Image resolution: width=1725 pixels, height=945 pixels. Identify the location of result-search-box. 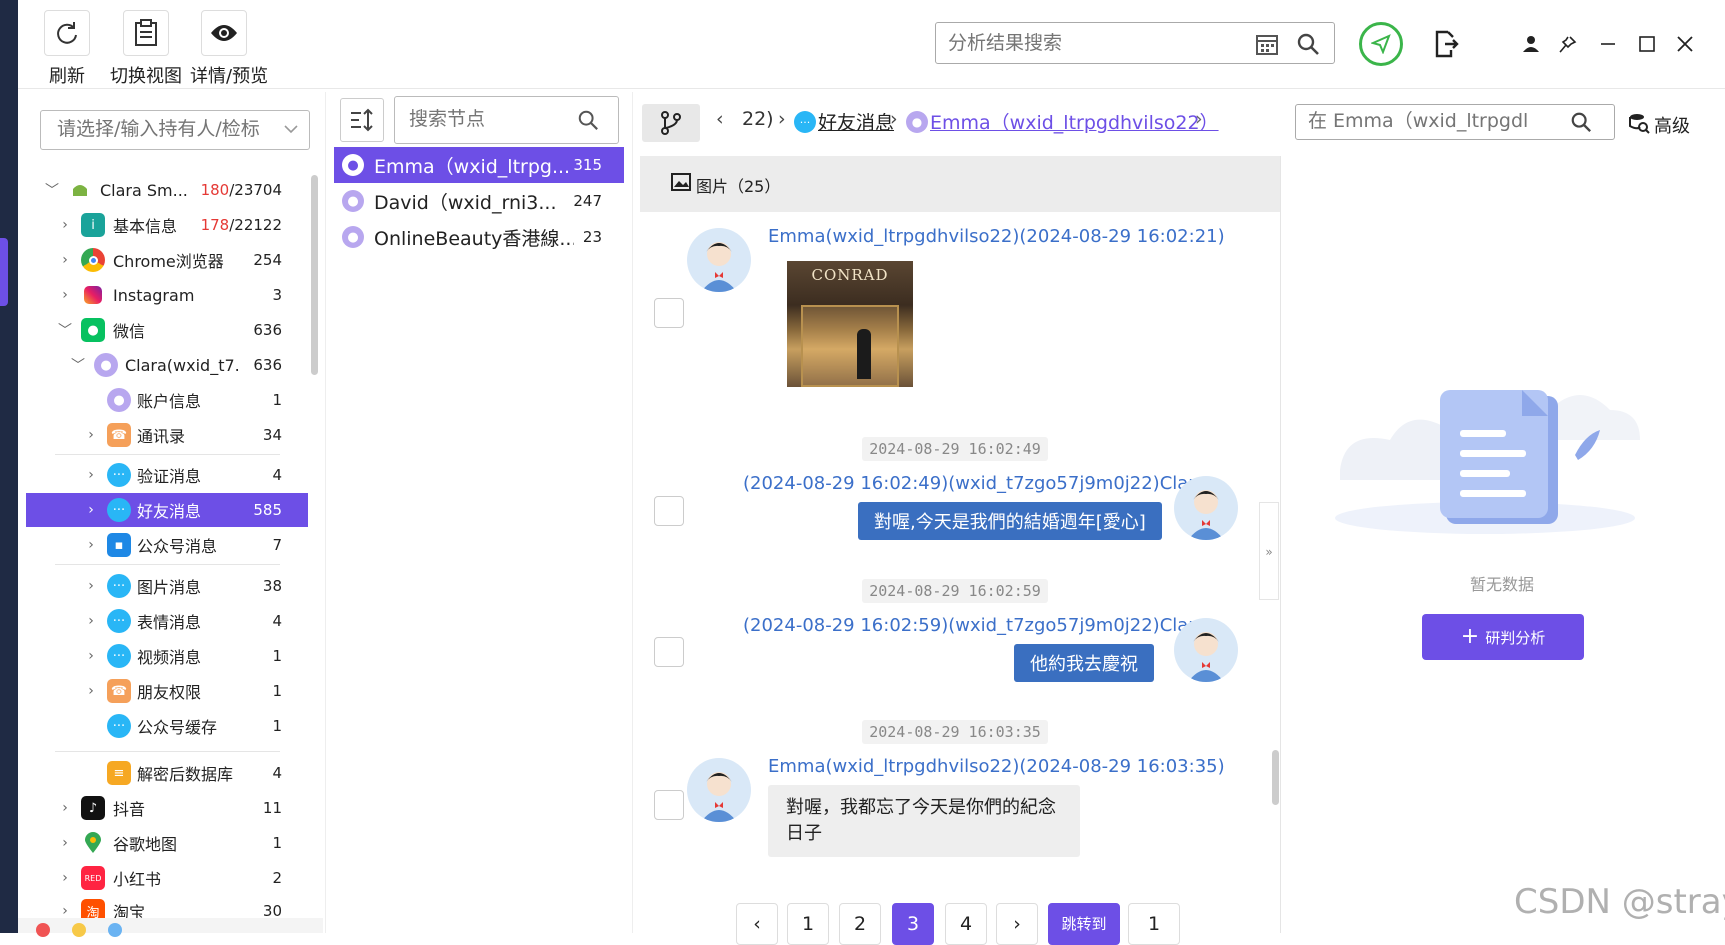
(1135, 43).